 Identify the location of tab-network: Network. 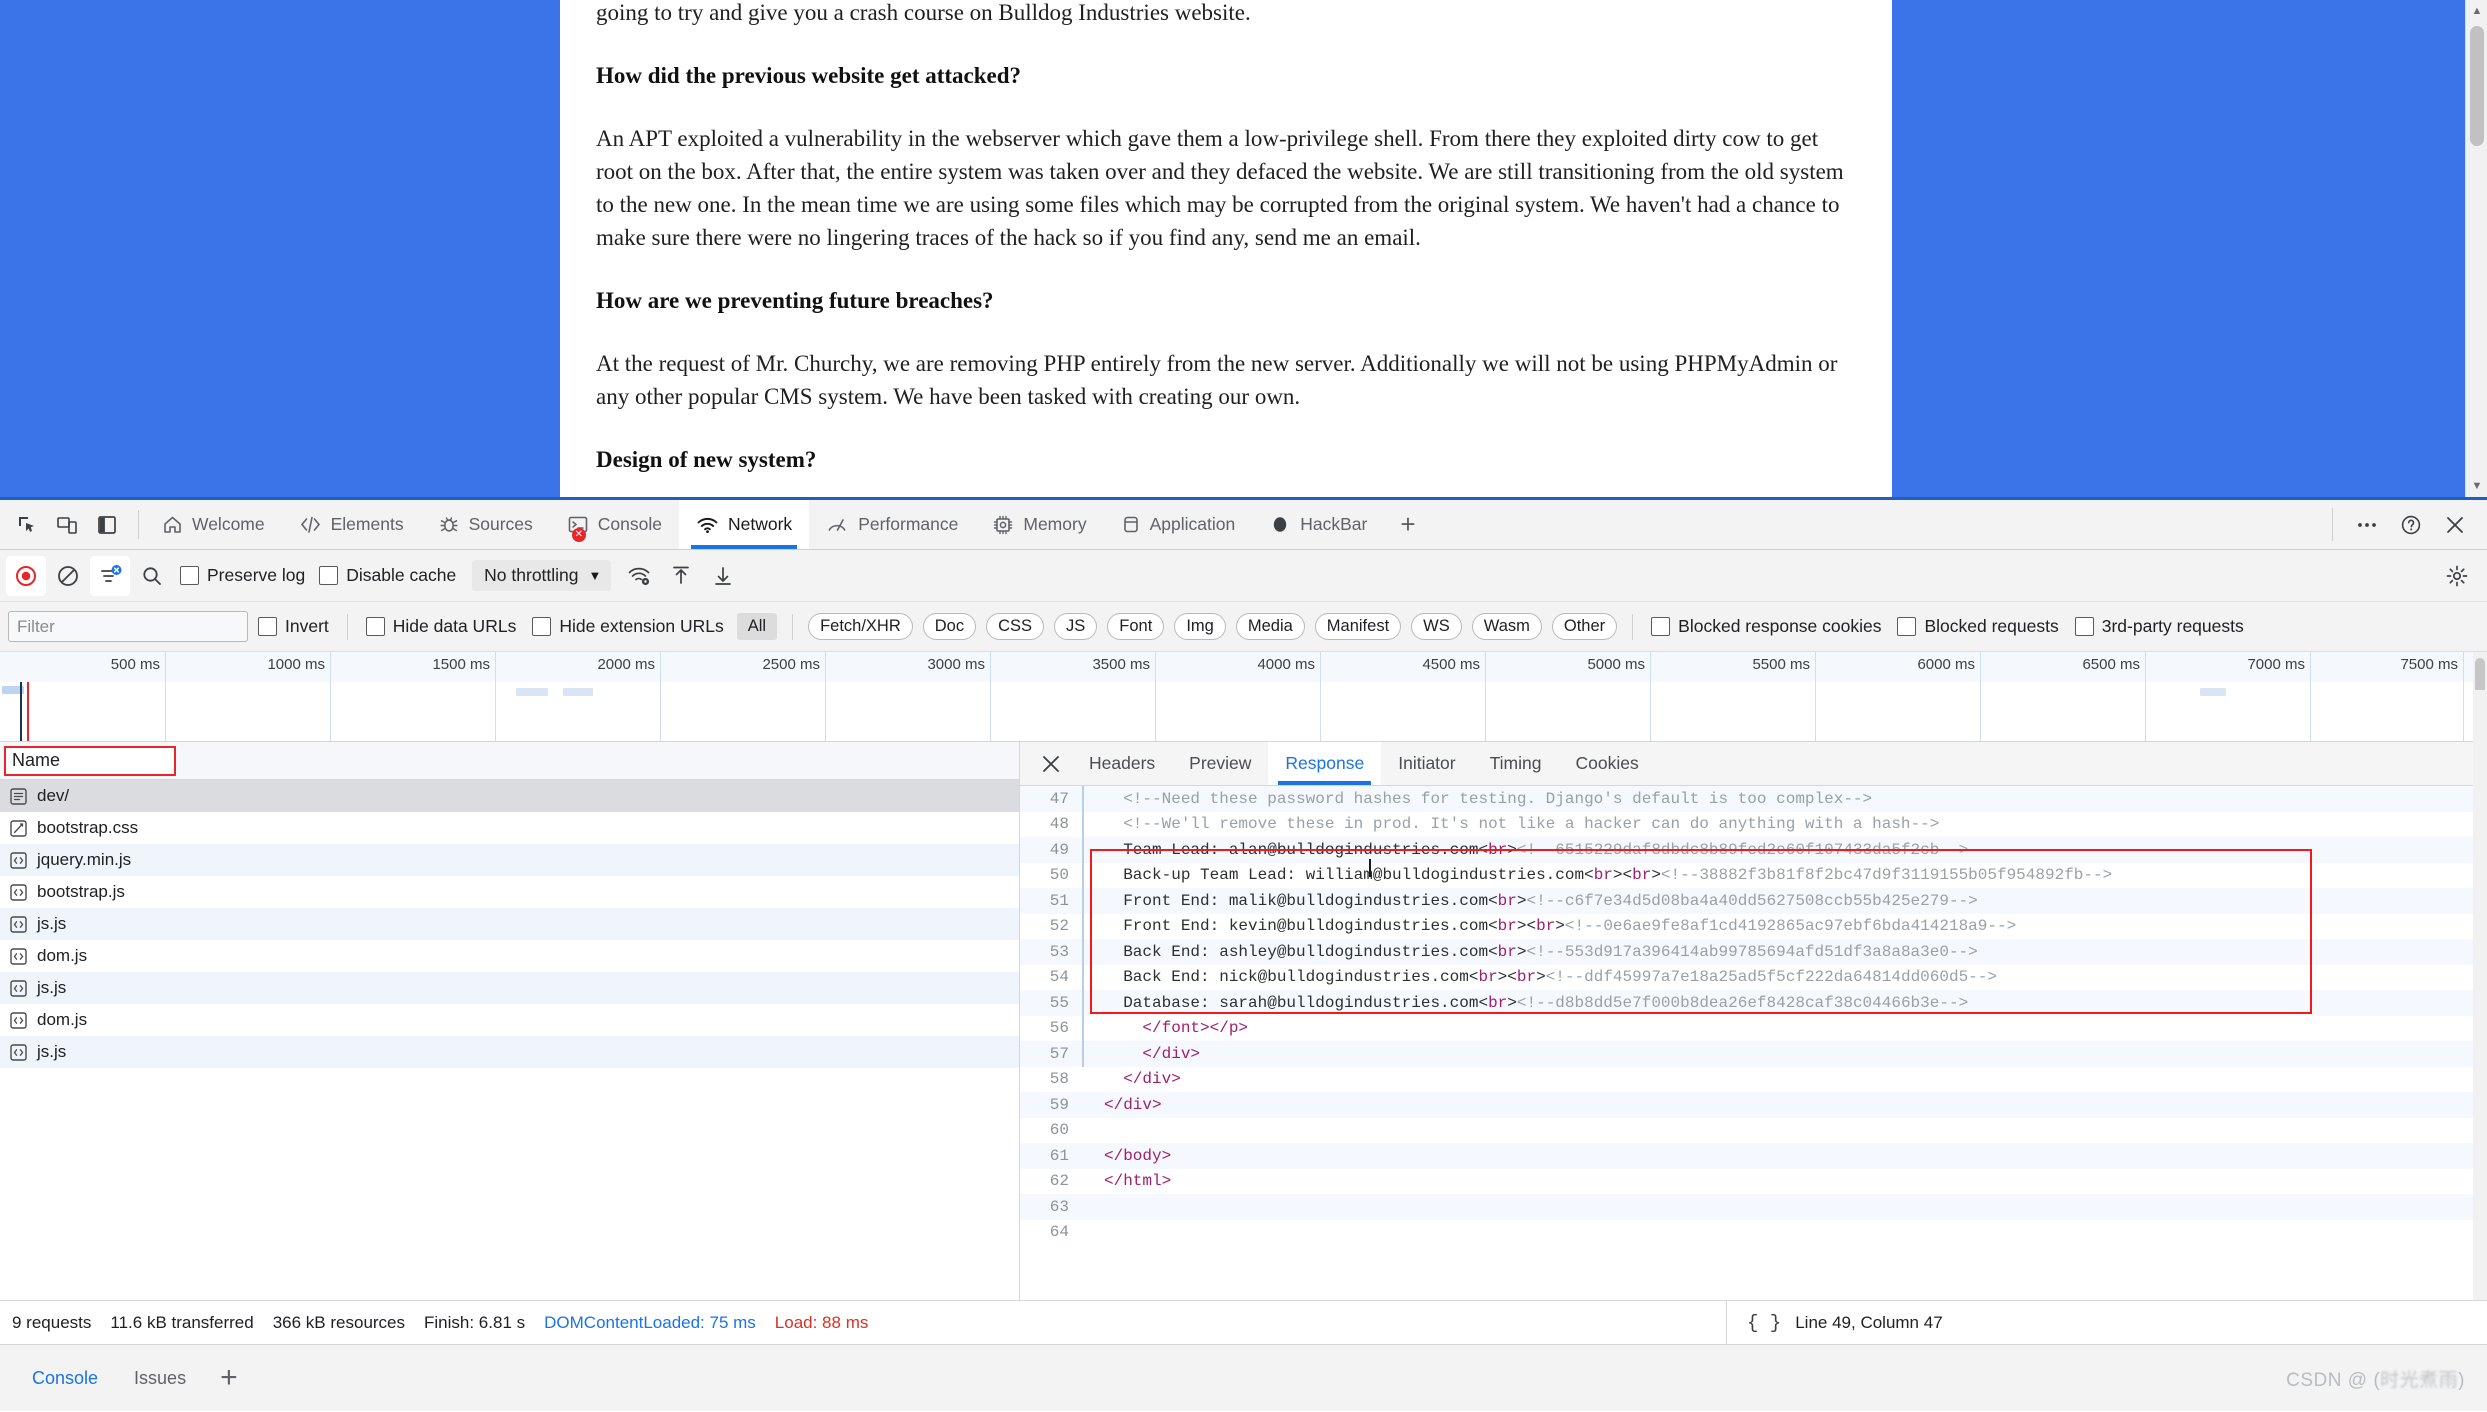
(744, 524).